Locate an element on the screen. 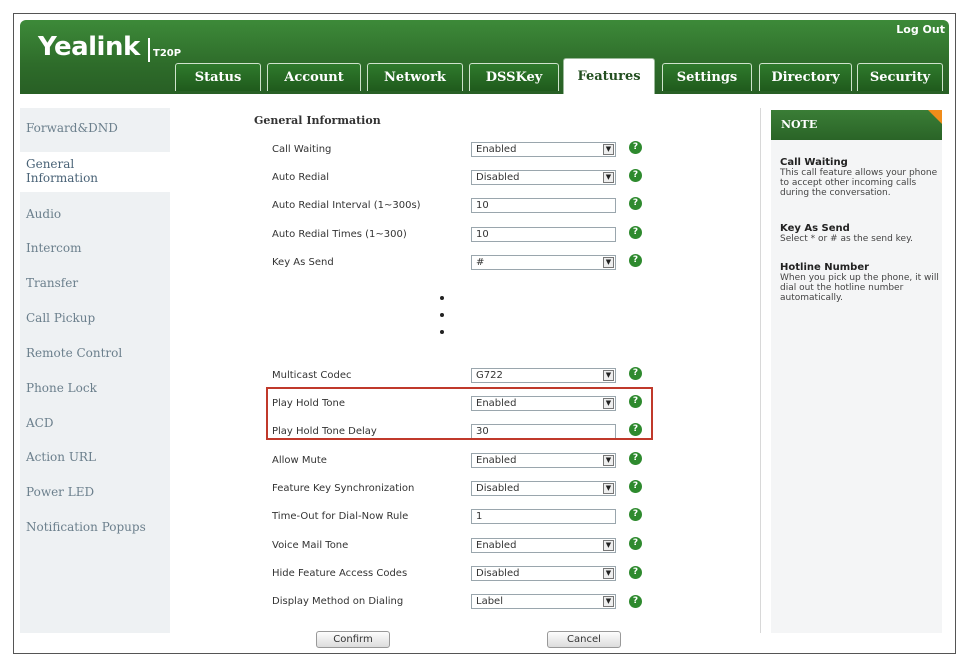 The width and height of the screenshot is (971, 668). logo-separator is located at coordinates (149, 50).